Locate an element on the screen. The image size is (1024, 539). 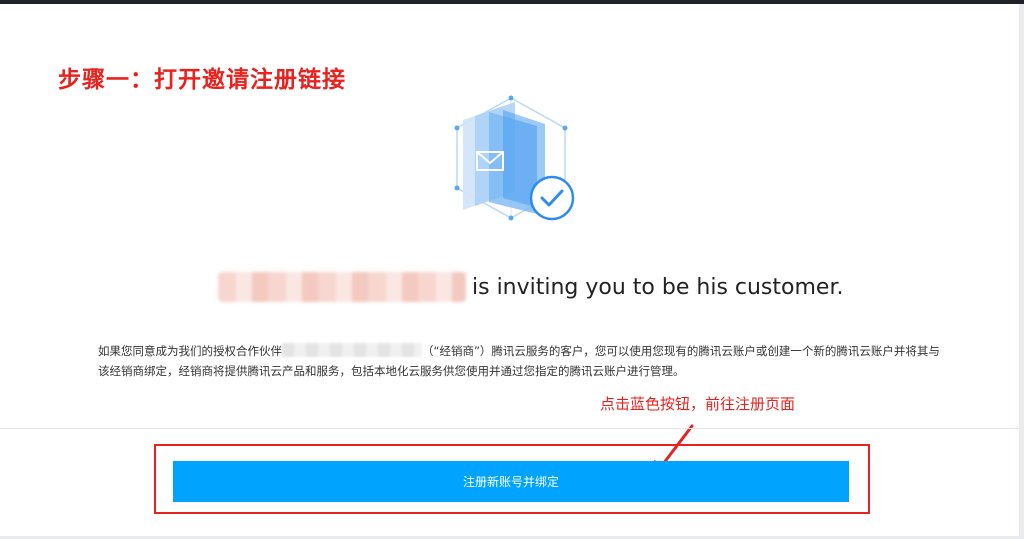
description-part-1: 如果您同意成为我们的授权合作伙伴 is located at coordinates (190, 351).